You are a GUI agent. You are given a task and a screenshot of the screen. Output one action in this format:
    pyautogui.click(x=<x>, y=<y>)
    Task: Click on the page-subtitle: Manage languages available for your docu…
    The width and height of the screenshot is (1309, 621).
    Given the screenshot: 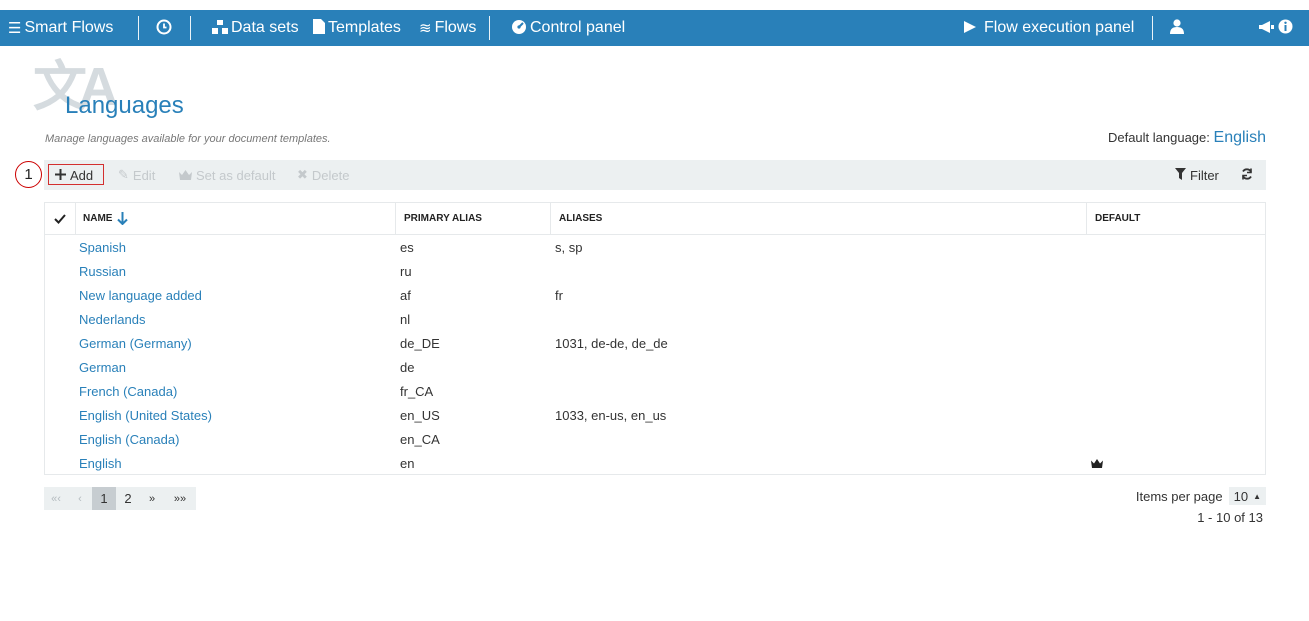 What is the action you would take?
    pyautogui.click(x=188, y=139)
    